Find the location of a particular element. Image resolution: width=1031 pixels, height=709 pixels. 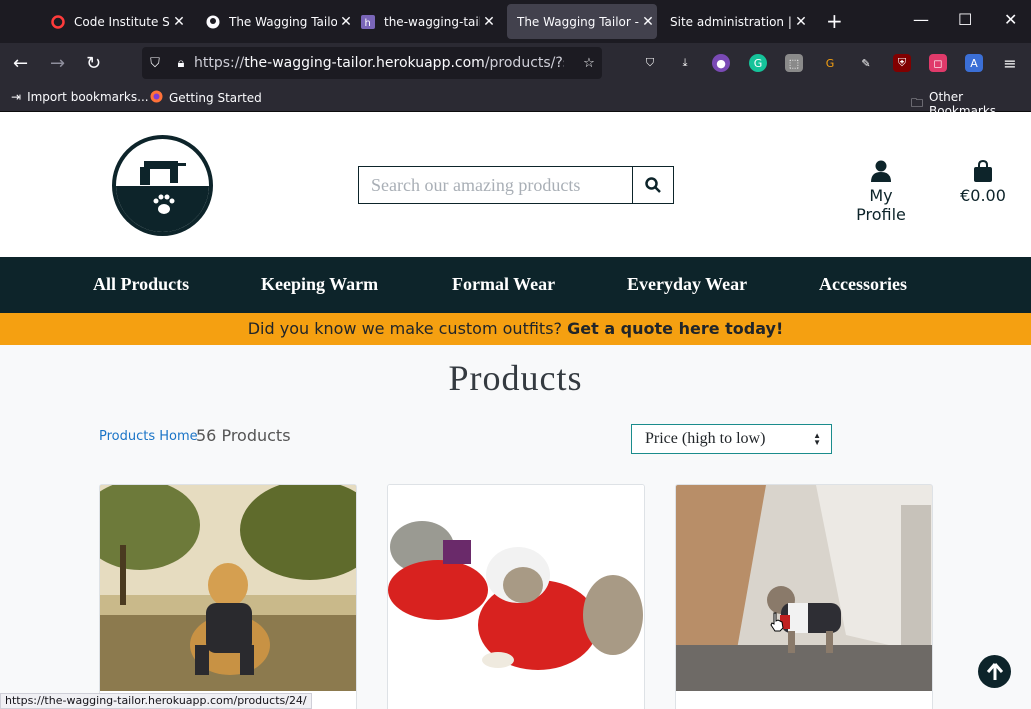

product-image-dog-leather-jacket is located at coordinates (228, 588).